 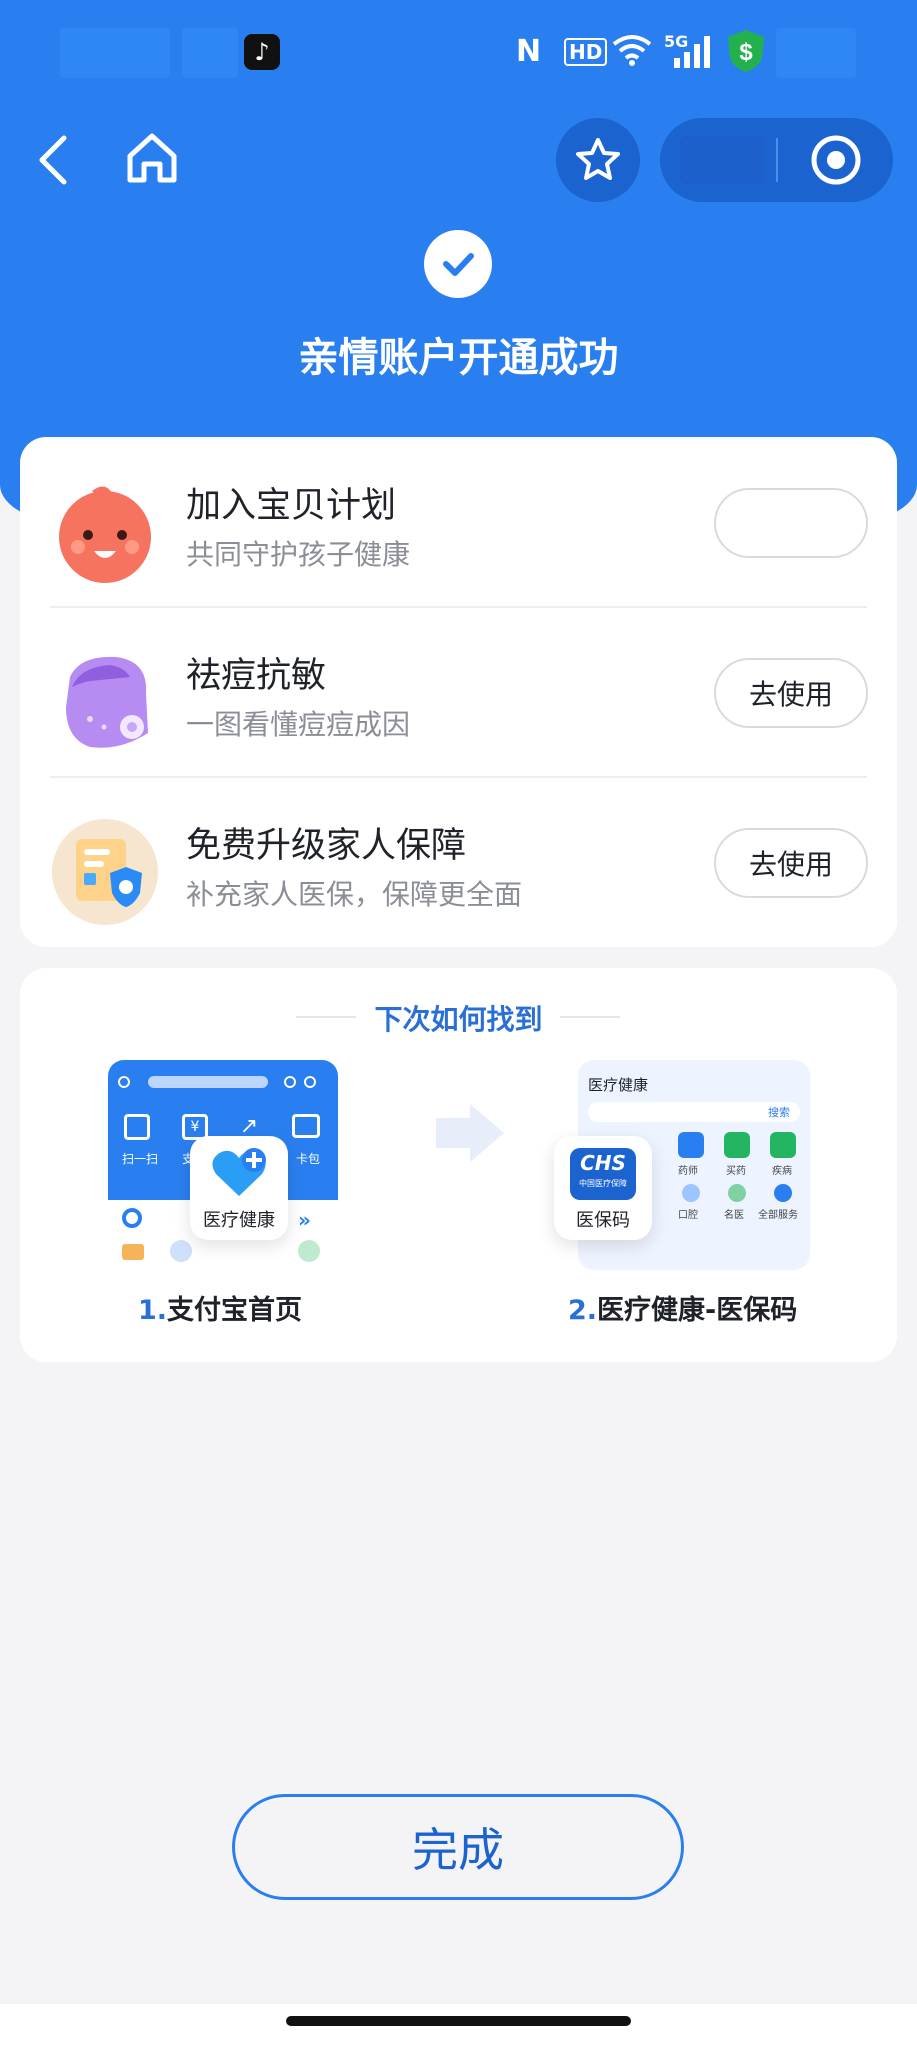 I want to click on chip-label: 医疗健康, so click(x=239, y=1220).